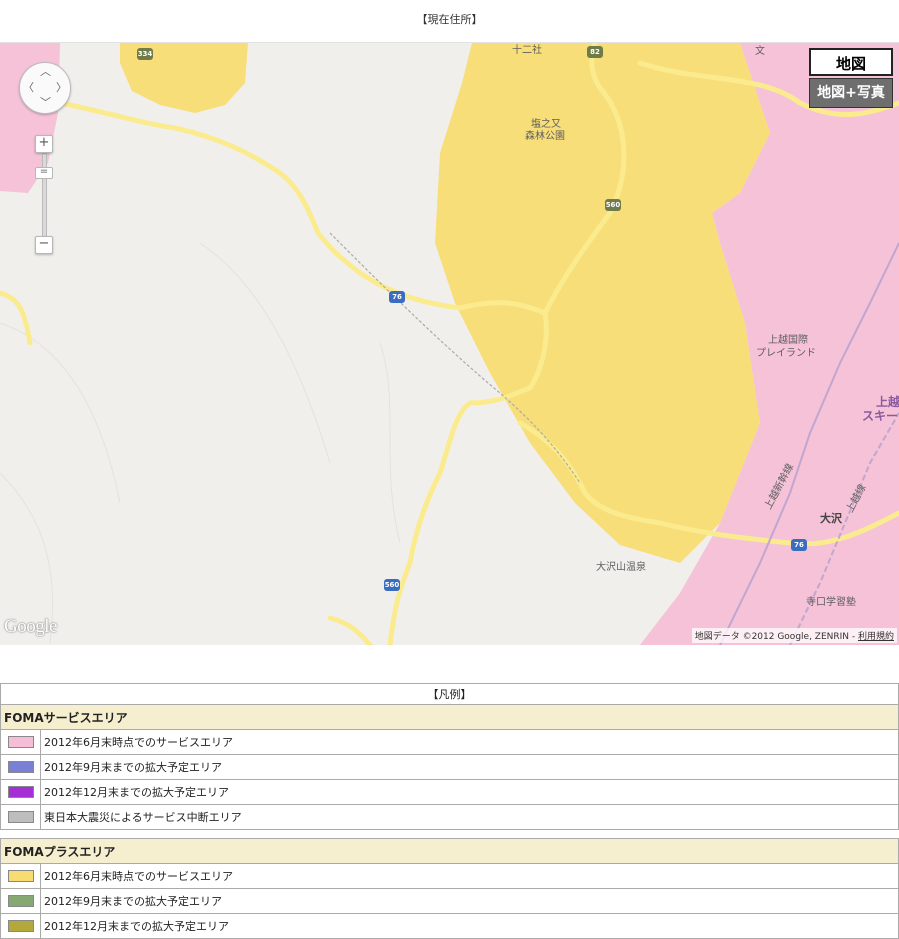 Image resolution: width=899 pixels, height=939 pixels. I want to click on pan-left-icon: 〈, so click(28, 87).